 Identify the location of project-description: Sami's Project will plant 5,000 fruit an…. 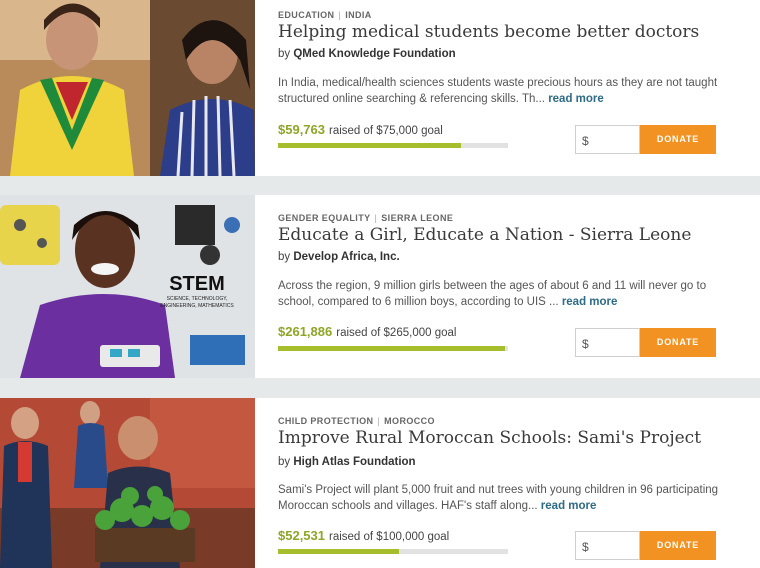
(508, 498).